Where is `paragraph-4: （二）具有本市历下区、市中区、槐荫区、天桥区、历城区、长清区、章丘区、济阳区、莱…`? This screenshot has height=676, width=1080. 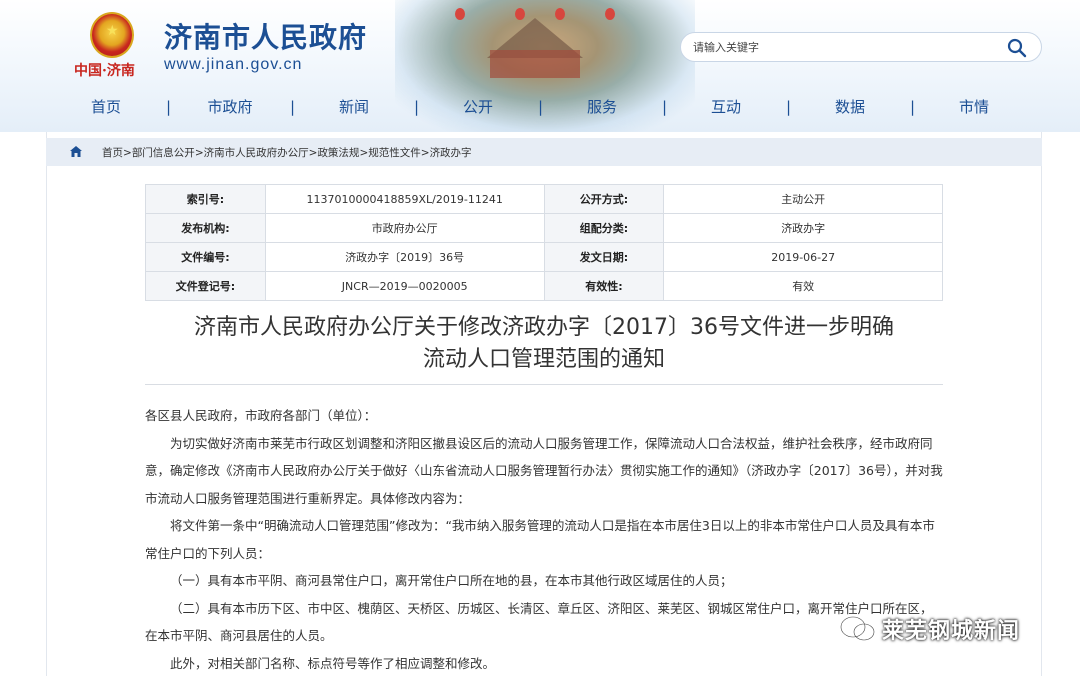
paragraph-4: （二）具有本市历下区、市中区、槐荫区、天桥区、历城区、长清区、章丘区、济阳区、莱… is located at coordinates (539, 622).